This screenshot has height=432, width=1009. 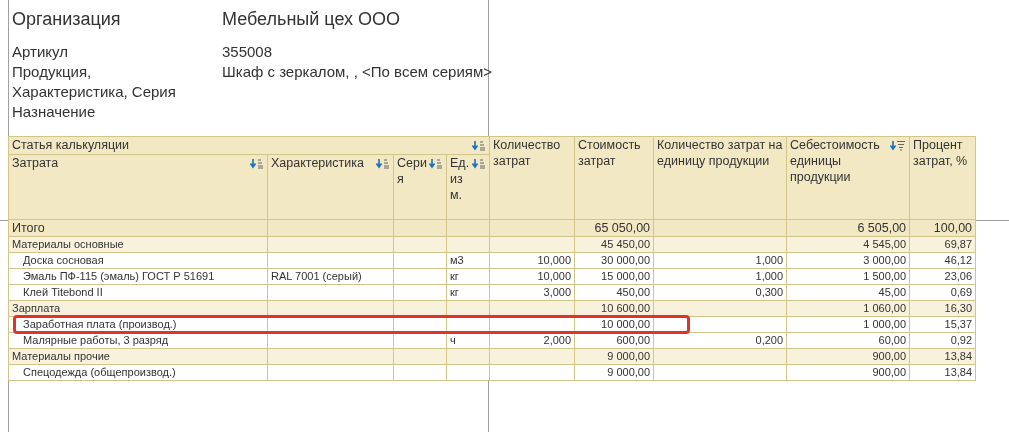 What do you see at coordinates (63, 260) in the screenshot?
I see `table-cell: Доска сосновая` at bounding box center [63, 260].